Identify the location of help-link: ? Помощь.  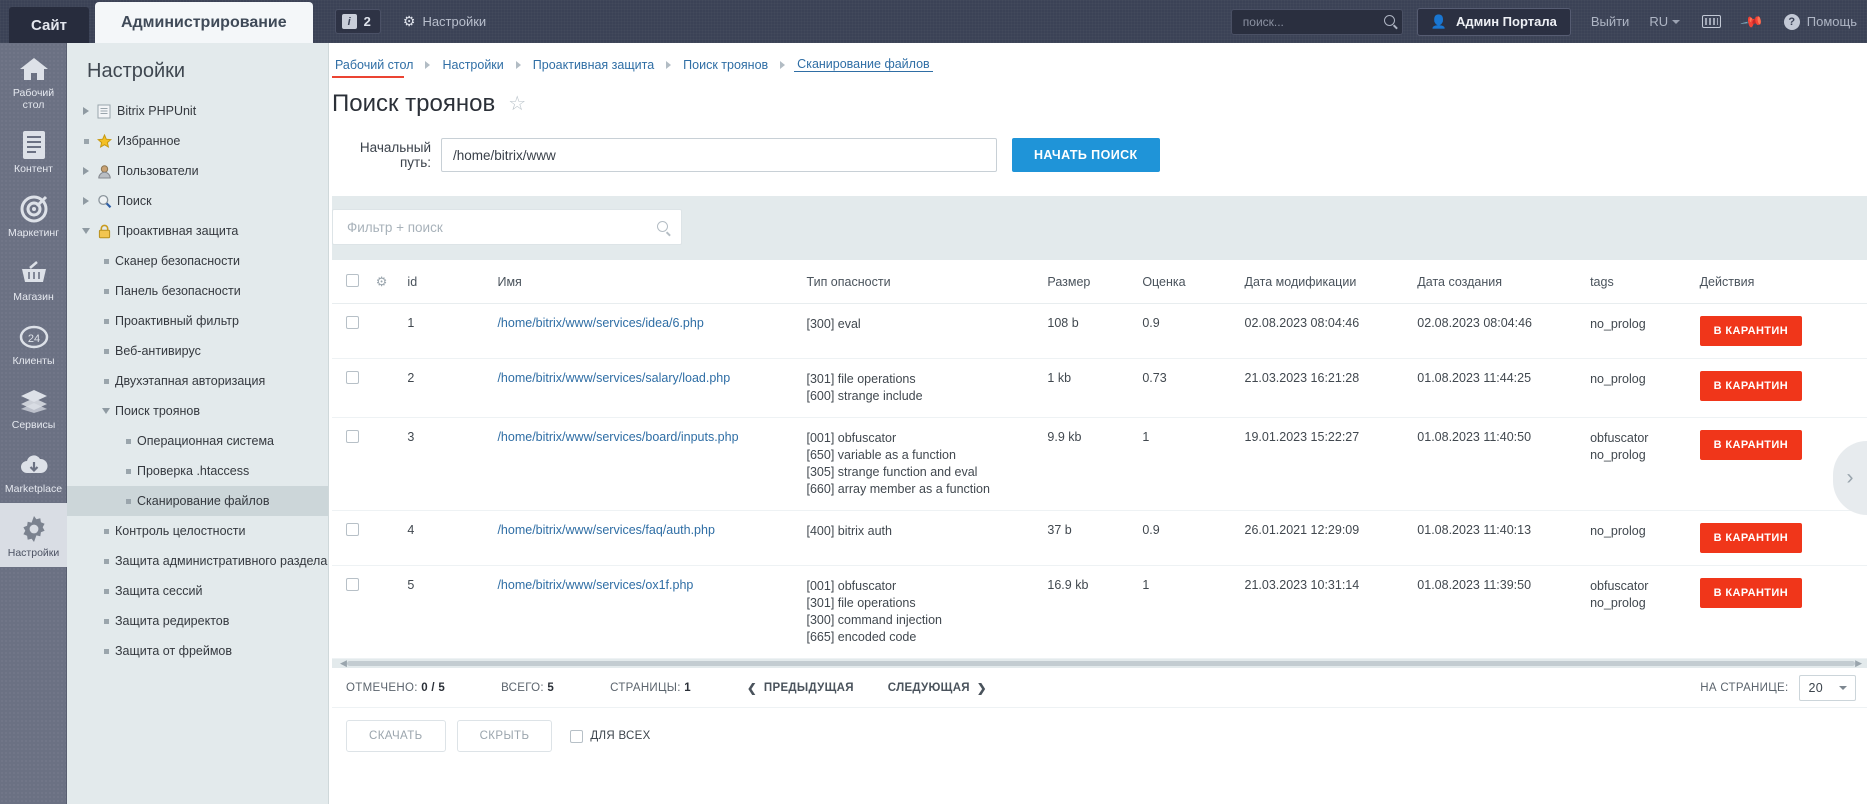
(1820, 21).